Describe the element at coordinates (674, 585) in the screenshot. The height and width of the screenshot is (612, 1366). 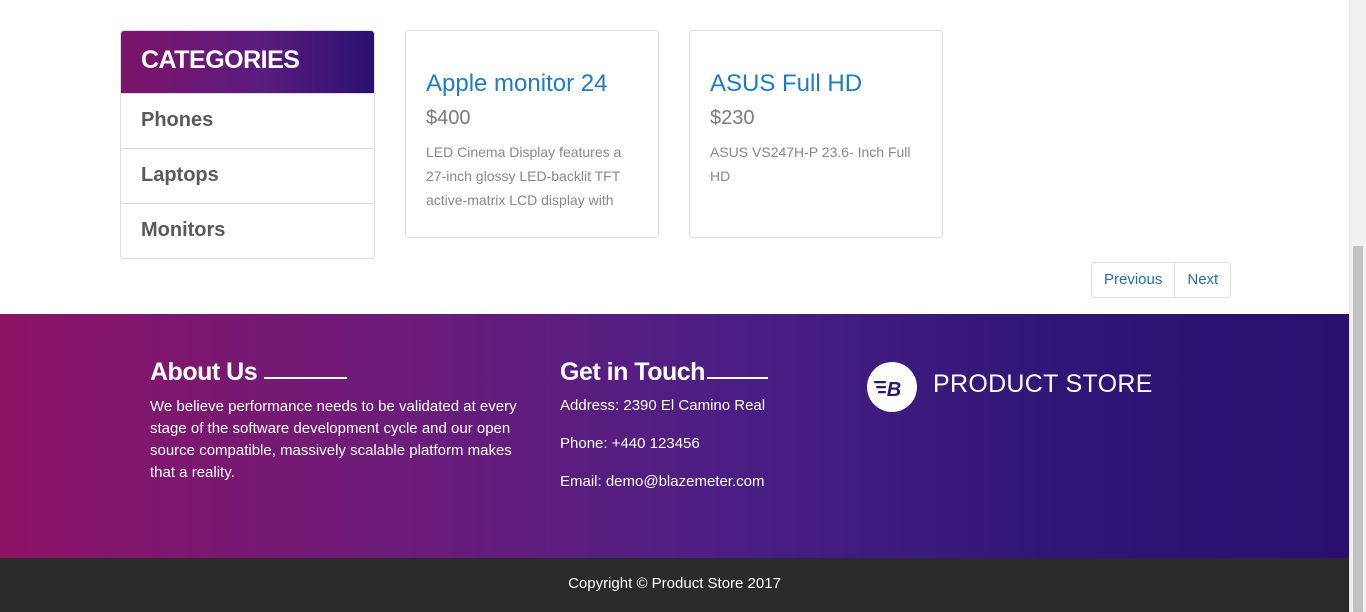
I see `copyright-bar: Copyright © Product Store 2017` at that location.